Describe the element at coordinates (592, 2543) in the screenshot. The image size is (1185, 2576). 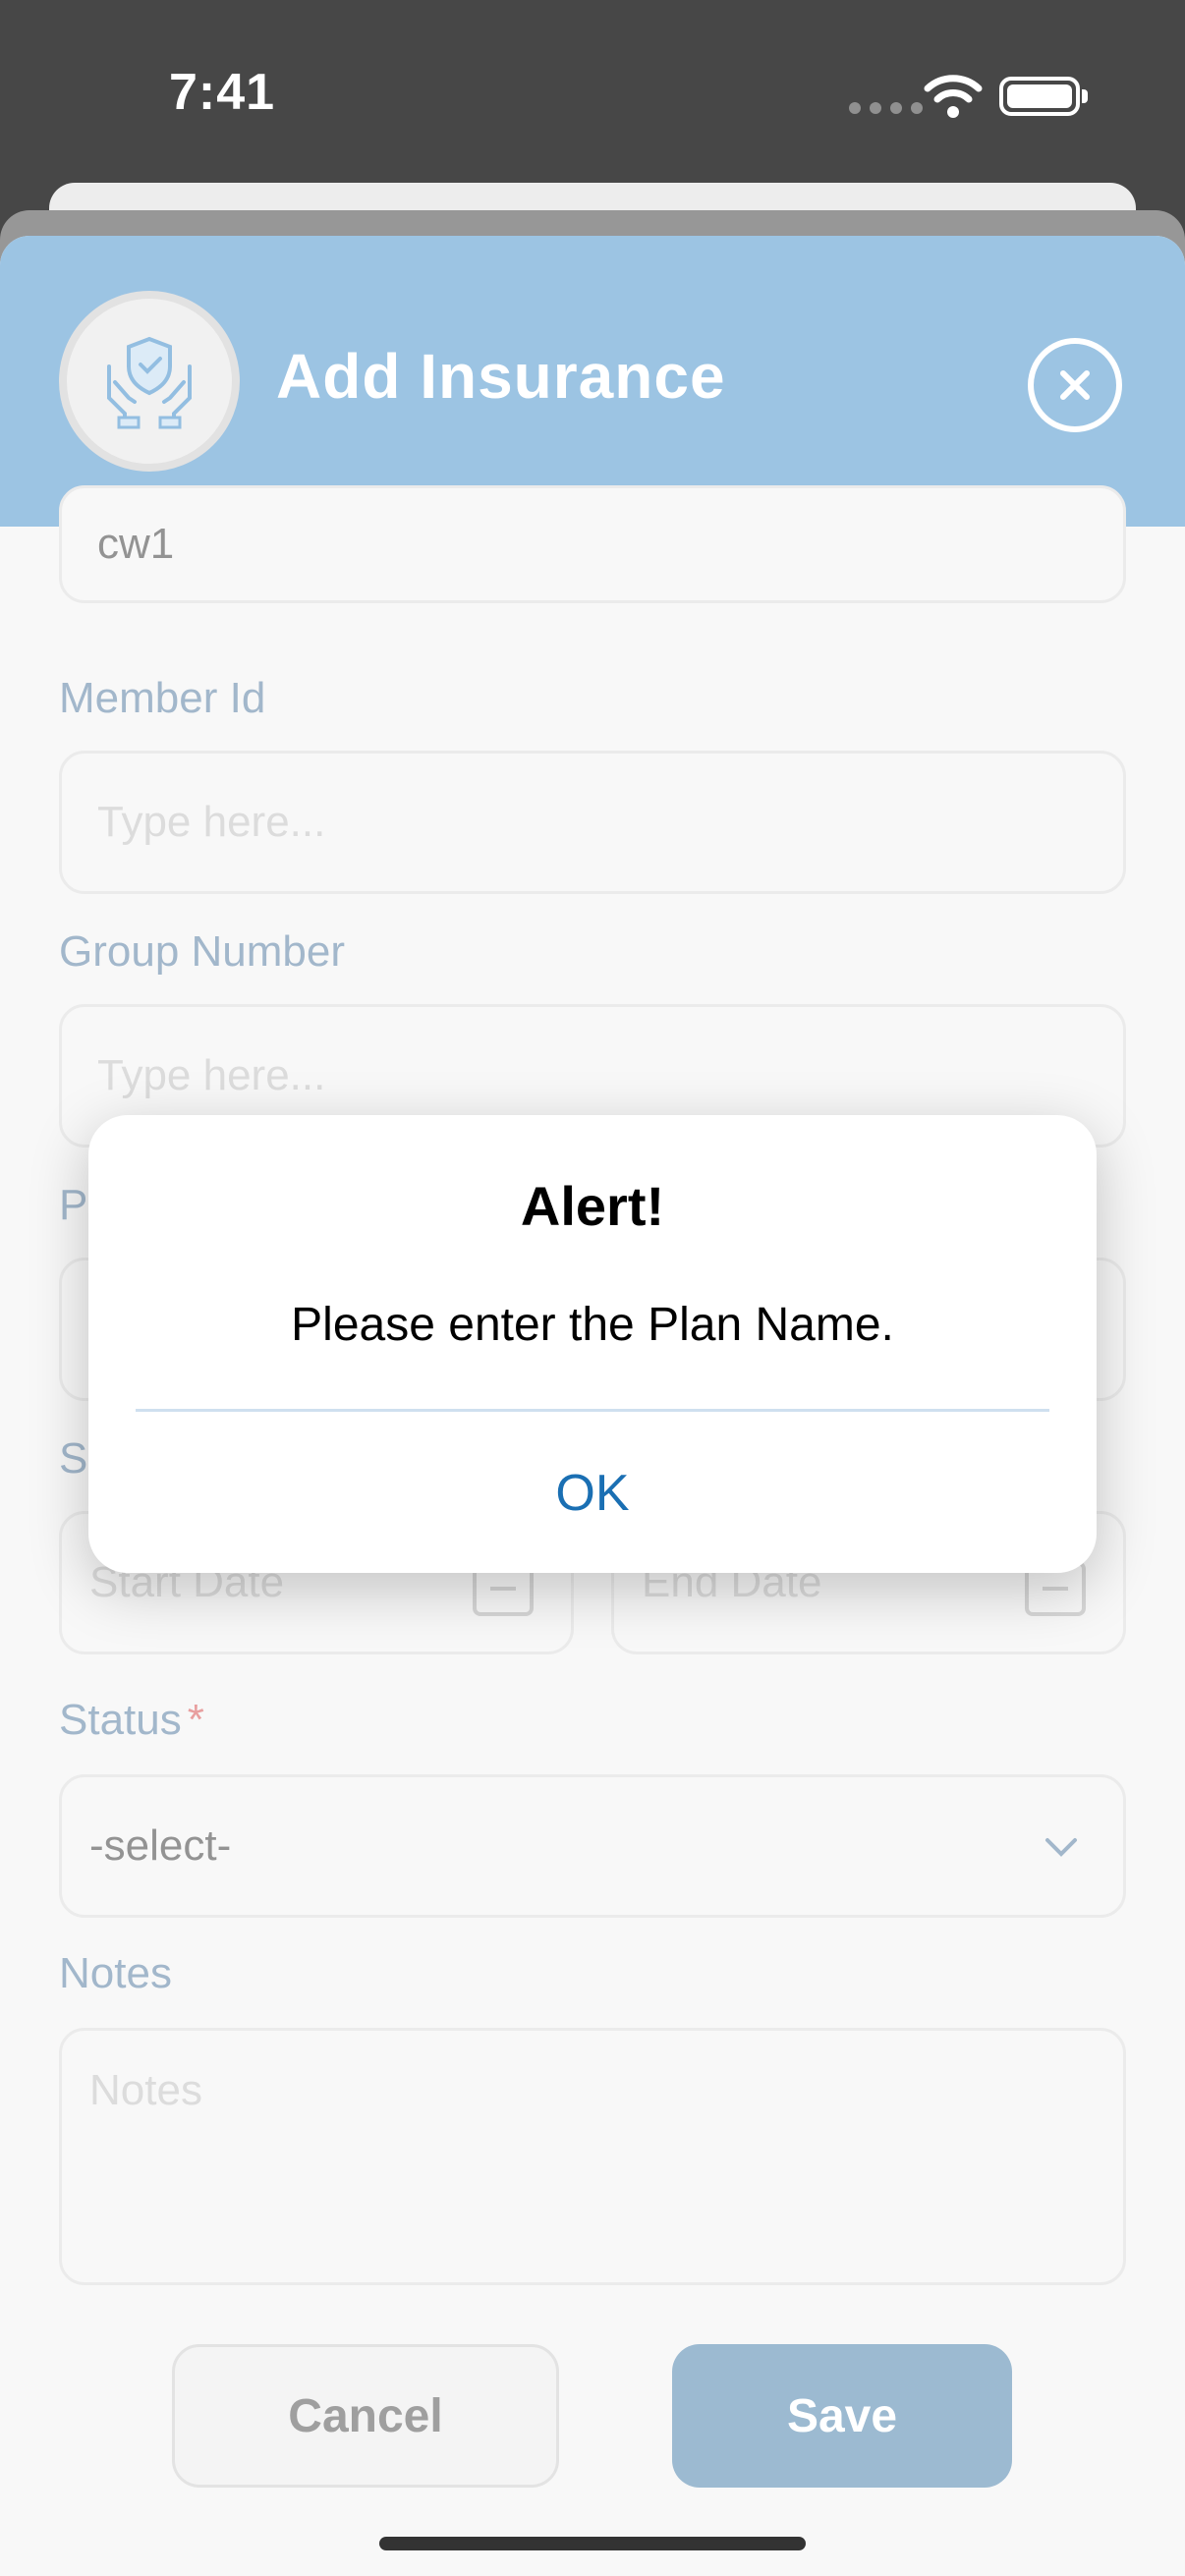
I see `home-indicator` at that location.